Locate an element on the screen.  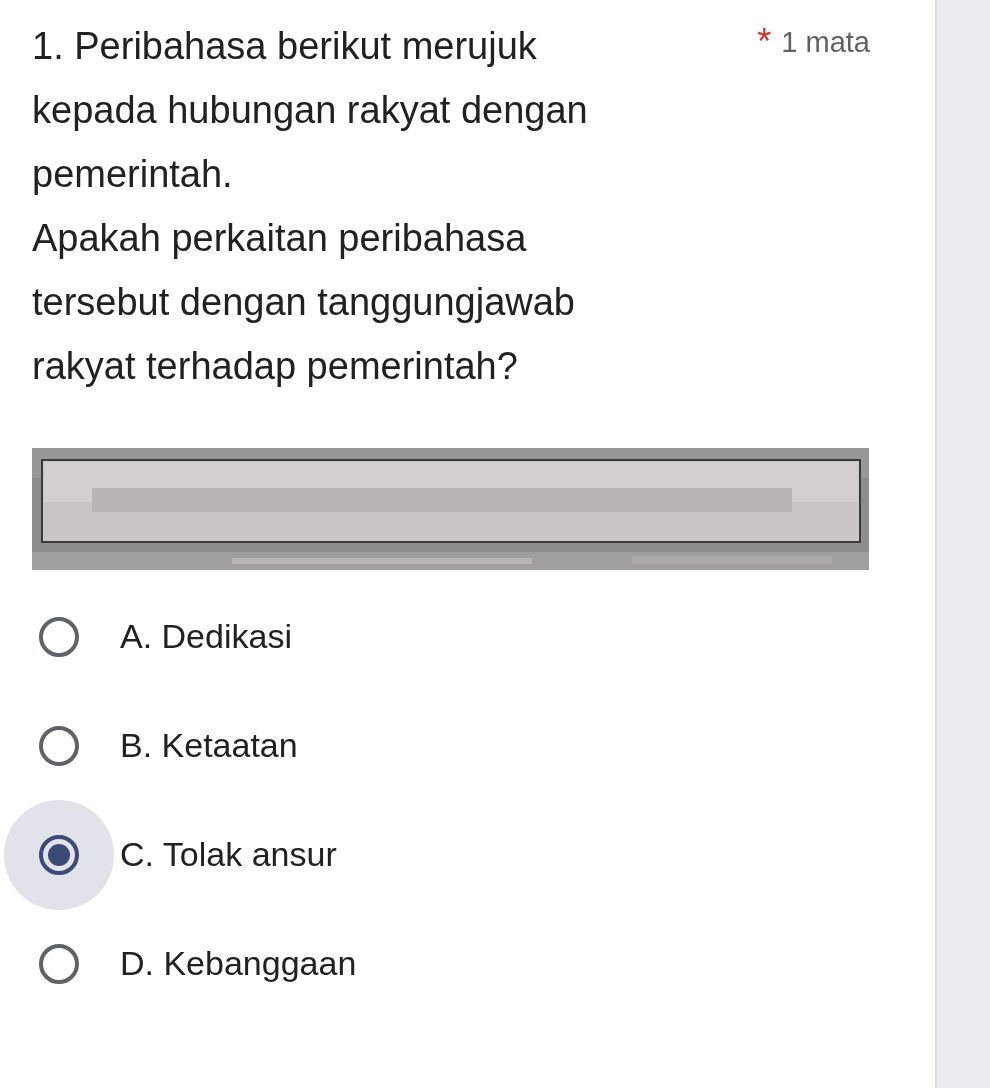
option-label: A. Dedikasi is located at coordinates (206, 636).